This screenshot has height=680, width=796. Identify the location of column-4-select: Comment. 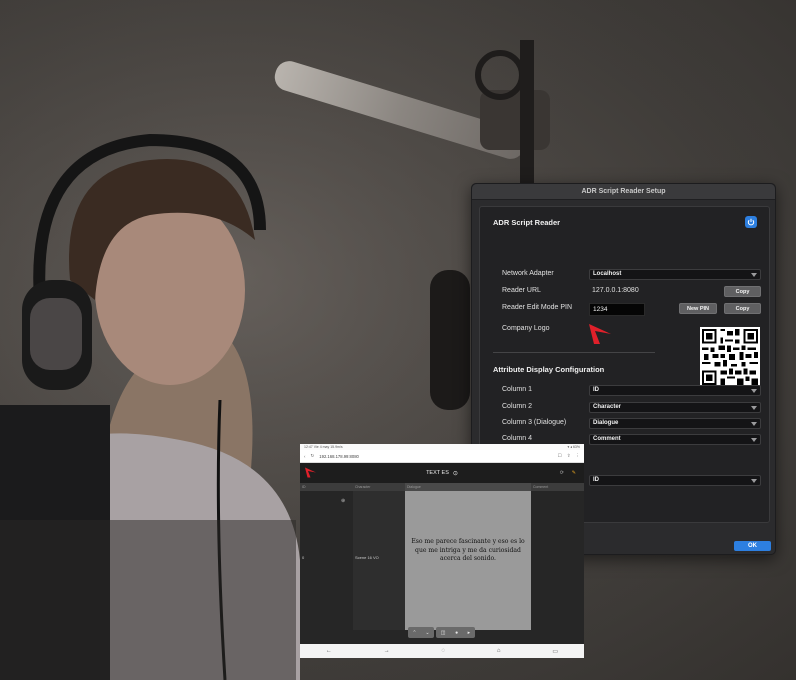
(675, 439).